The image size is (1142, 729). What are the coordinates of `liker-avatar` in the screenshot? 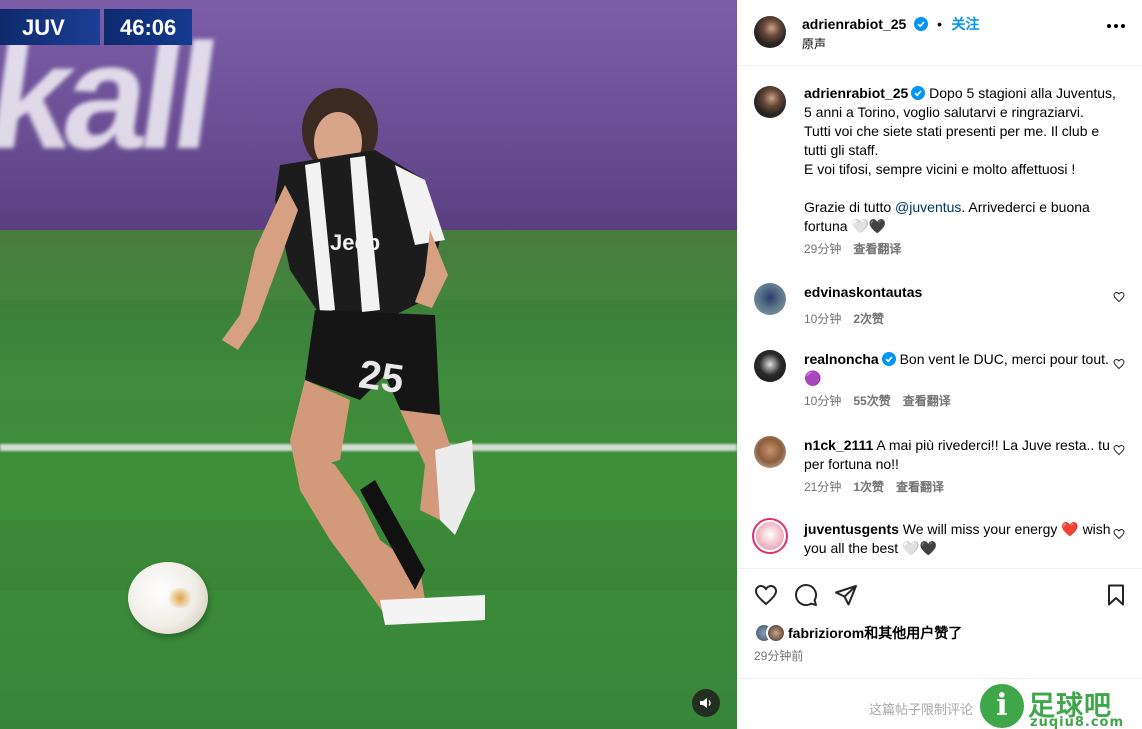 It's located at (776, 633).